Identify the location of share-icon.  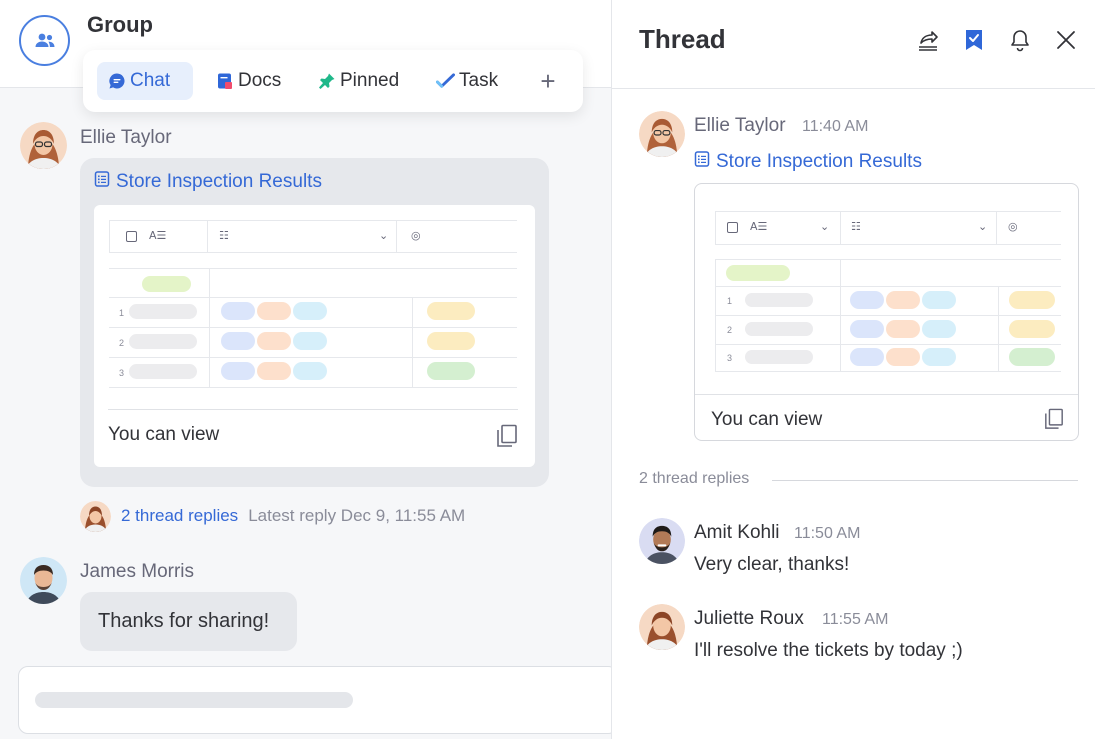
(928, 40).